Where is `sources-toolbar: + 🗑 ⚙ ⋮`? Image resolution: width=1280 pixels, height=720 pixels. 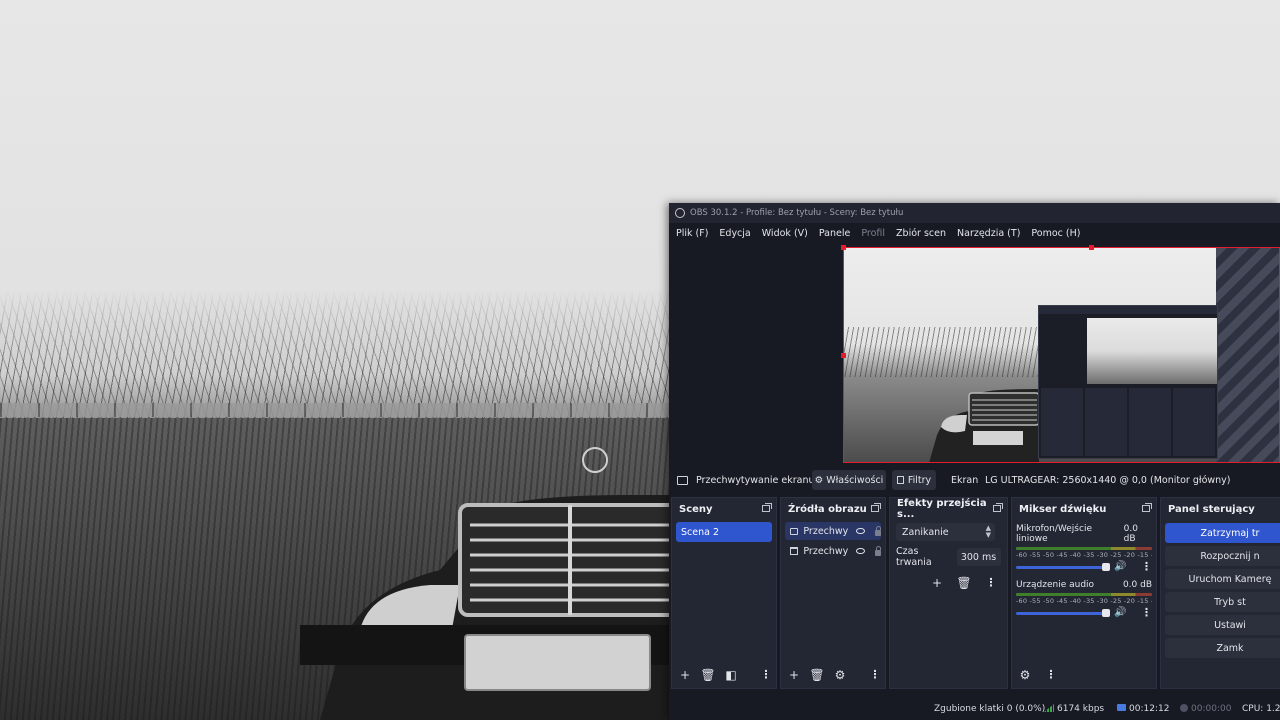
sources-toolbar: + 🗑 ⚙ ⋮ is located at coordinates (833, 675).